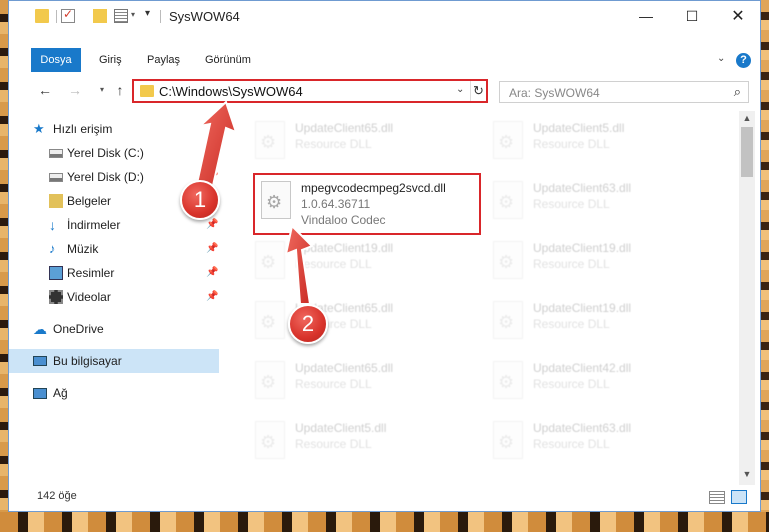  What do you see at coordinates (133, 14) in the screenshot?
I see `chevron-down-icon: ▾` at bounding box center [133, 14].